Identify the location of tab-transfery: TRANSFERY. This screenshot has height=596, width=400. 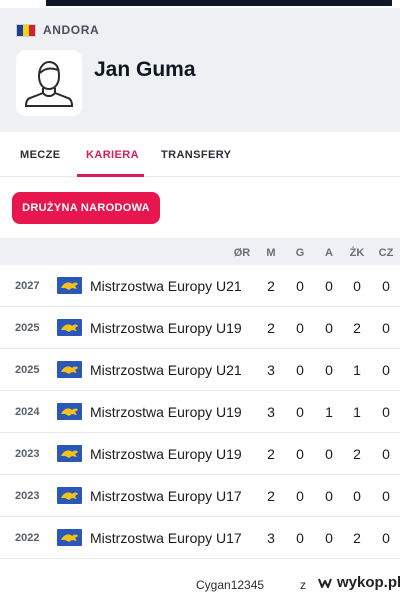
(196, 155).